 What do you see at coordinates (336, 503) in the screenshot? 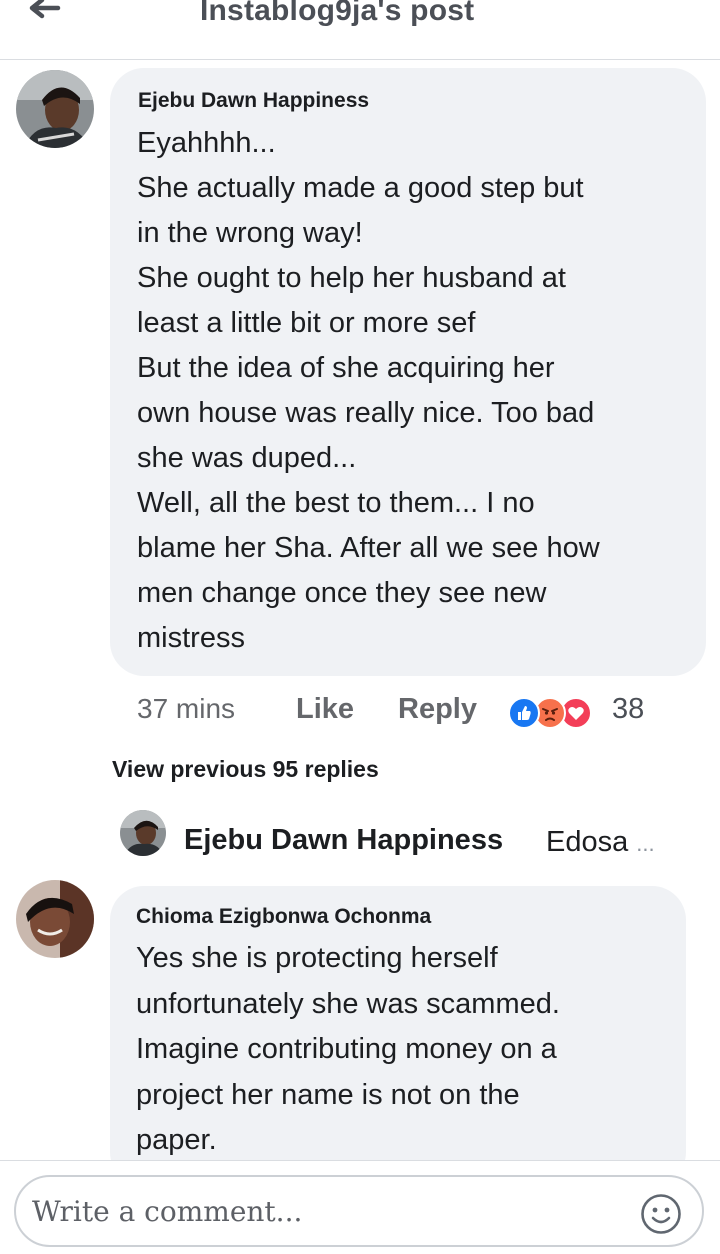
I see `comment-line: Well, all the best to them... I no` at bounding box center [336, 503].